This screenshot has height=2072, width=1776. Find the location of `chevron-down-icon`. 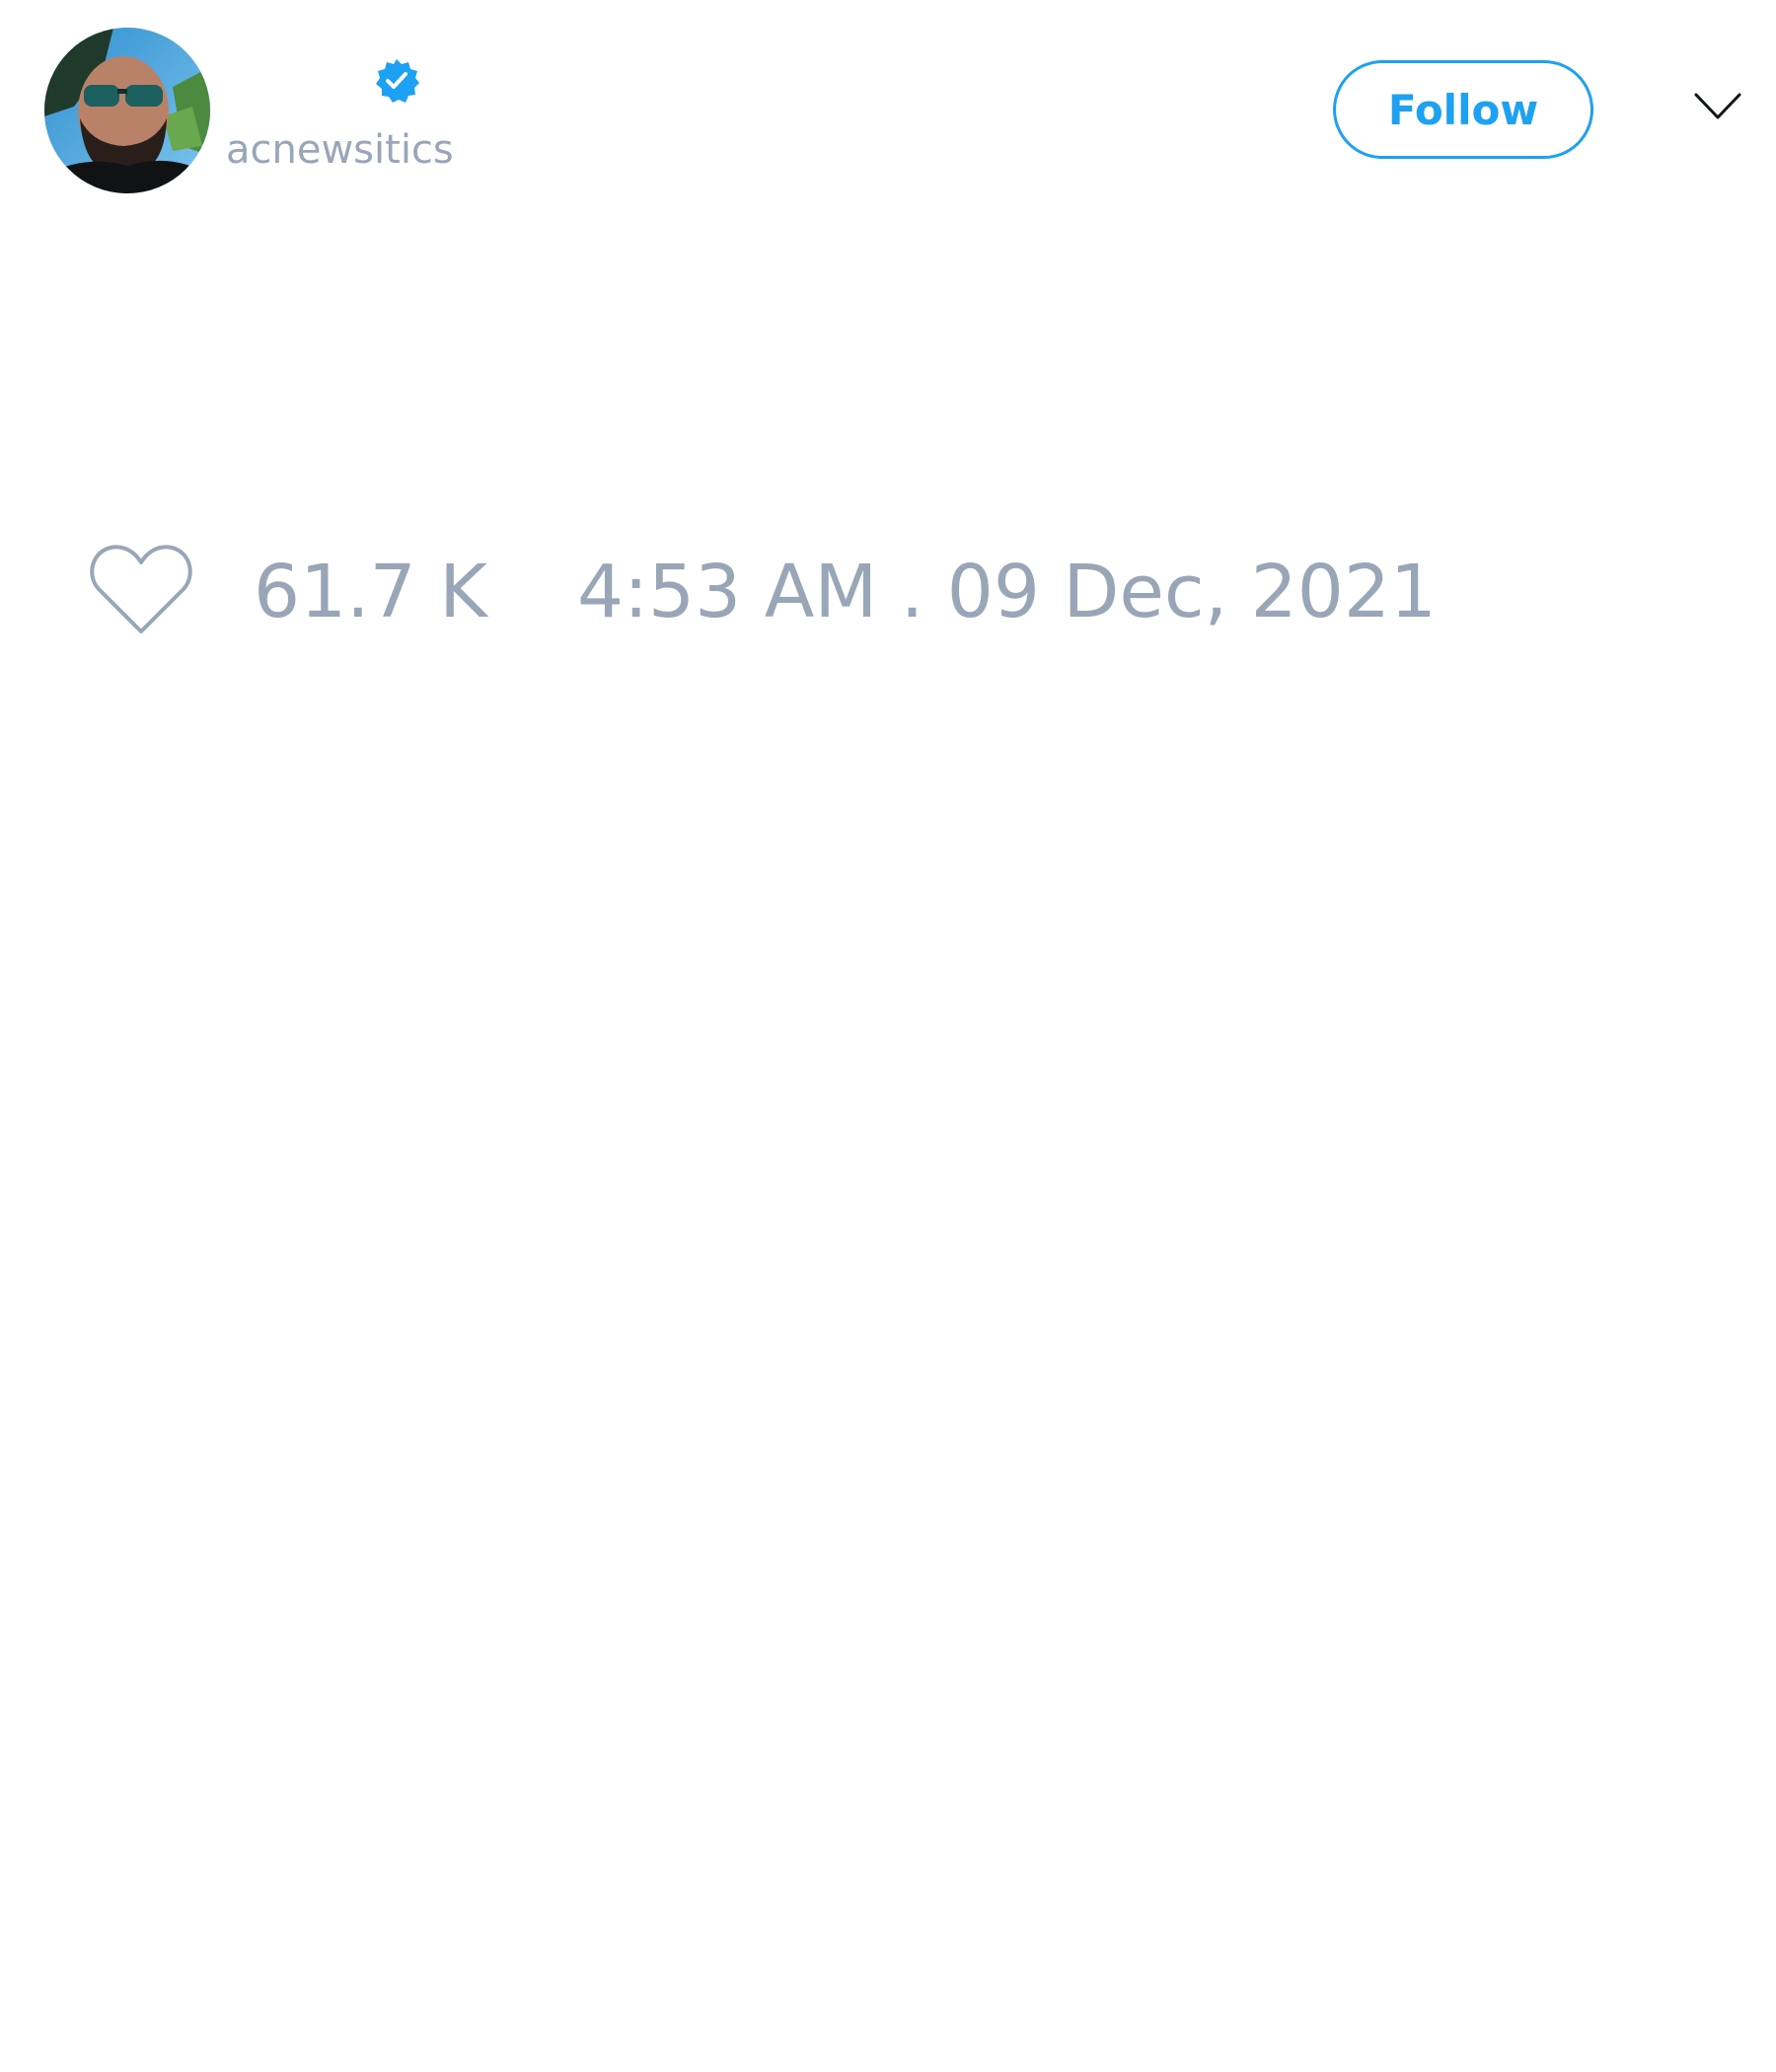

chevron-down-icon is located at coordinates (1718, 106).